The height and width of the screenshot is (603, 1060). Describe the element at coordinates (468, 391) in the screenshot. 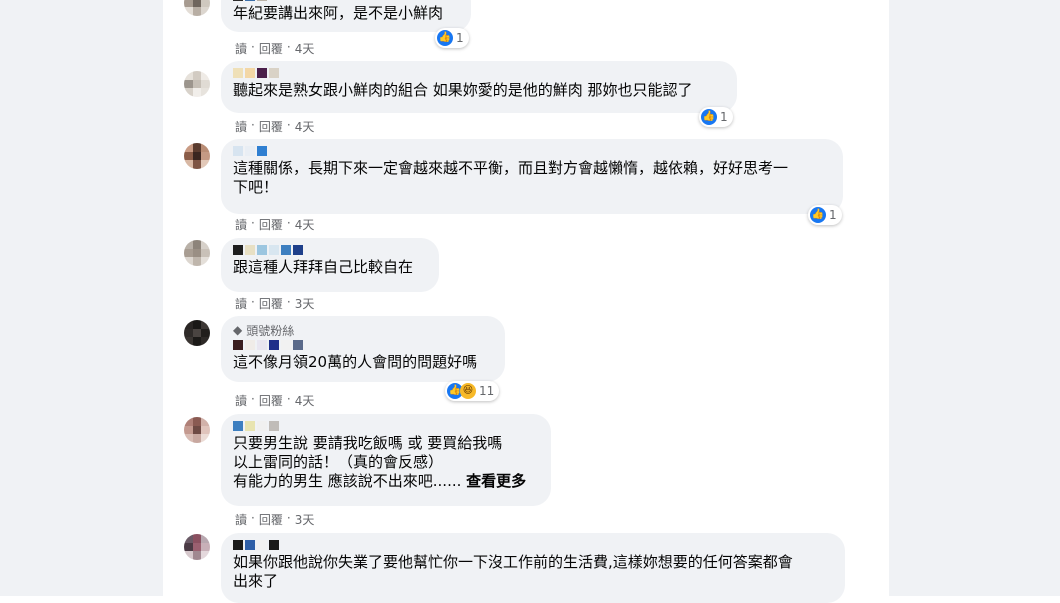

I see `haha-icon: 😆` at that location.